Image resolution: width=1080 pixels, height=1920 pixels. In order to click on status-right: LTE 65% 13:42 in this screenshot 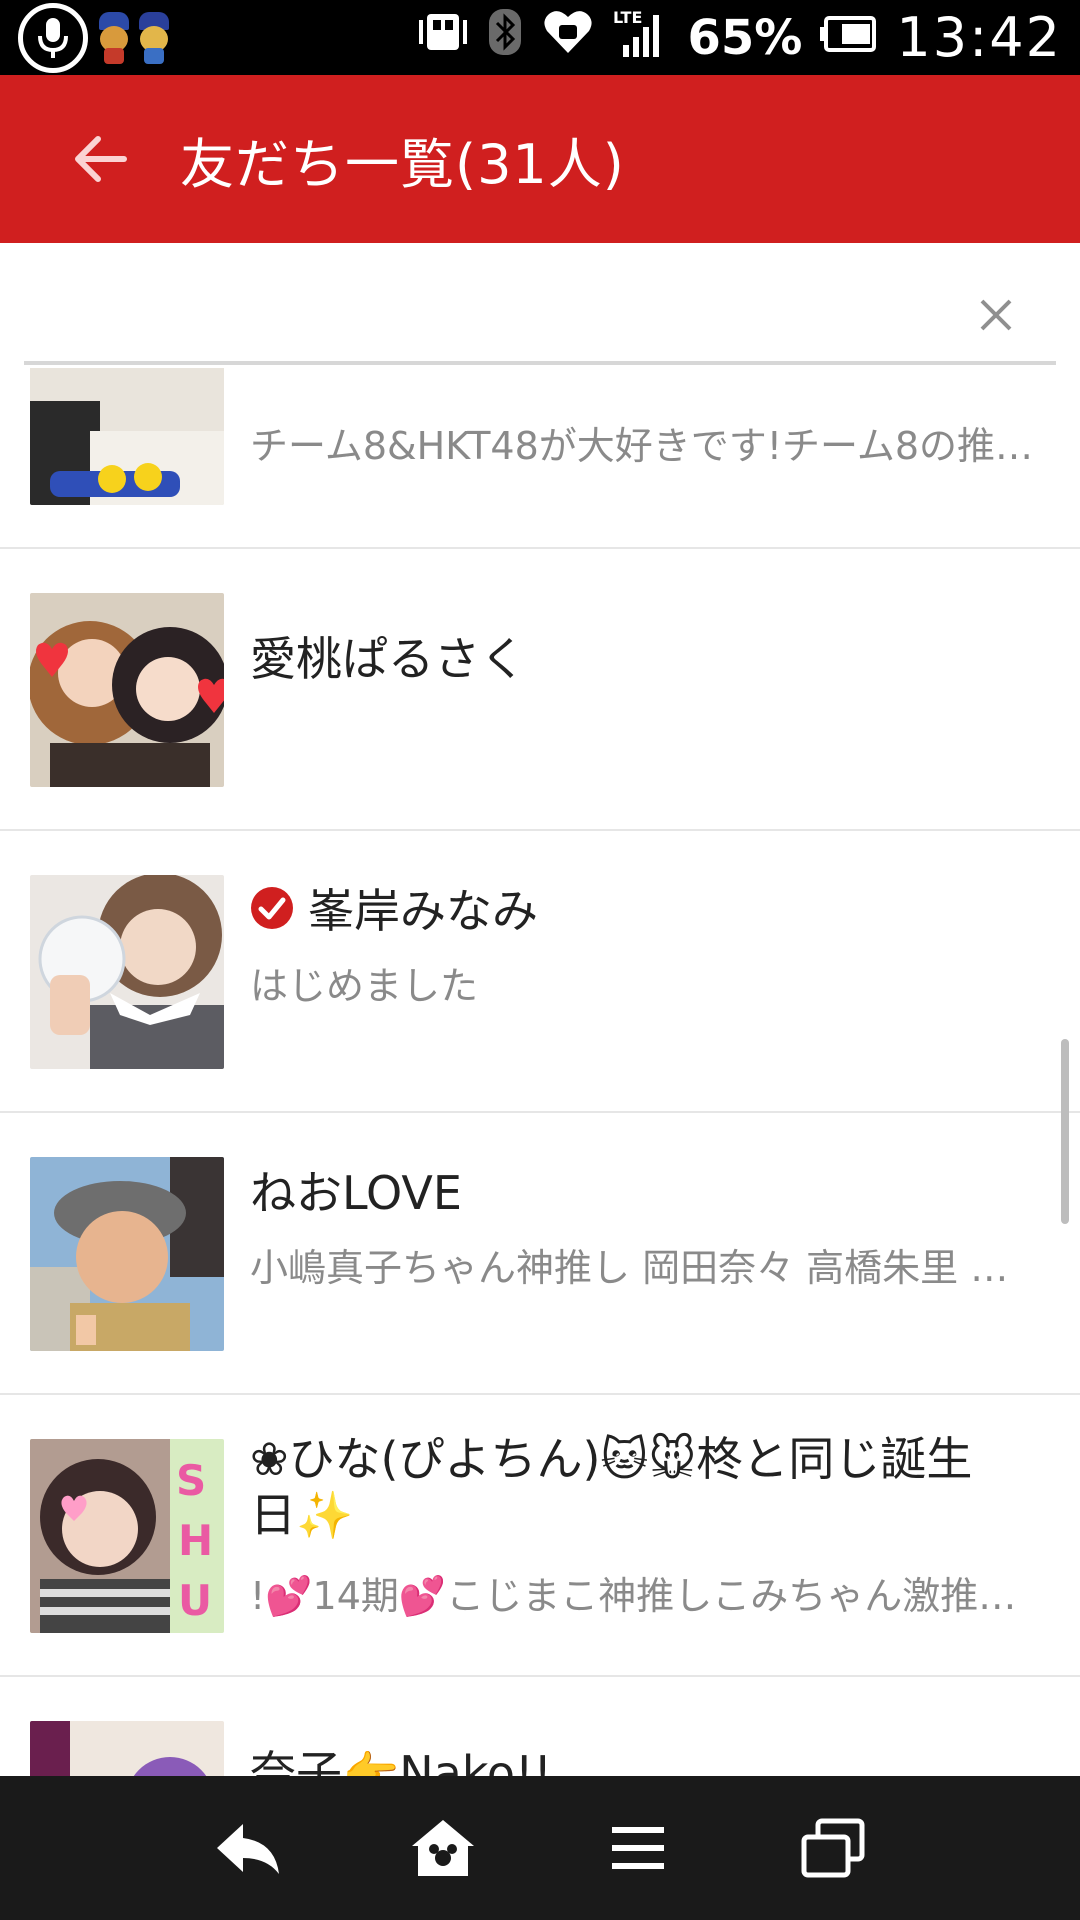, I will do `click(748, 38)`.